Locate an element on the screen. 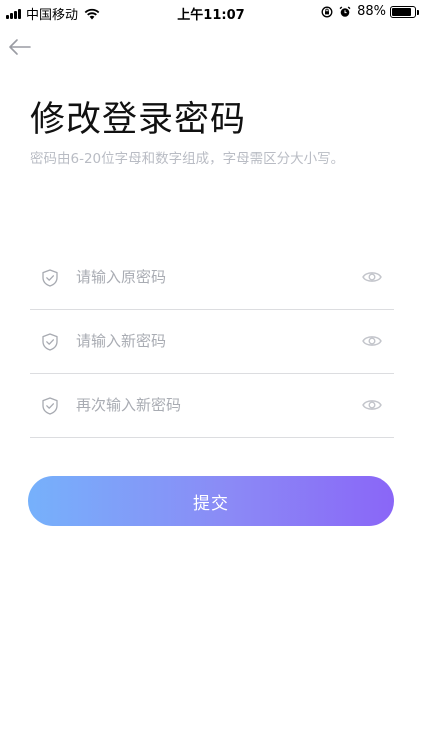  page-title: 修改登录密码 is located at coordinates (138, 120).